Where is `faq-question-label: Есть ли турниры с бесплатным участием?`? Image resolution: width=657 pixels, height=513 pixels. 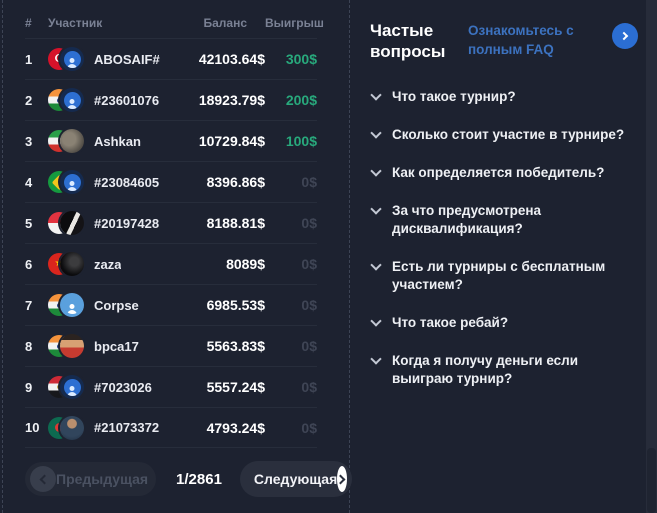
faq-question-label: Есть ли турниры с бесплатным участием? is located at coordinates (499, 275).